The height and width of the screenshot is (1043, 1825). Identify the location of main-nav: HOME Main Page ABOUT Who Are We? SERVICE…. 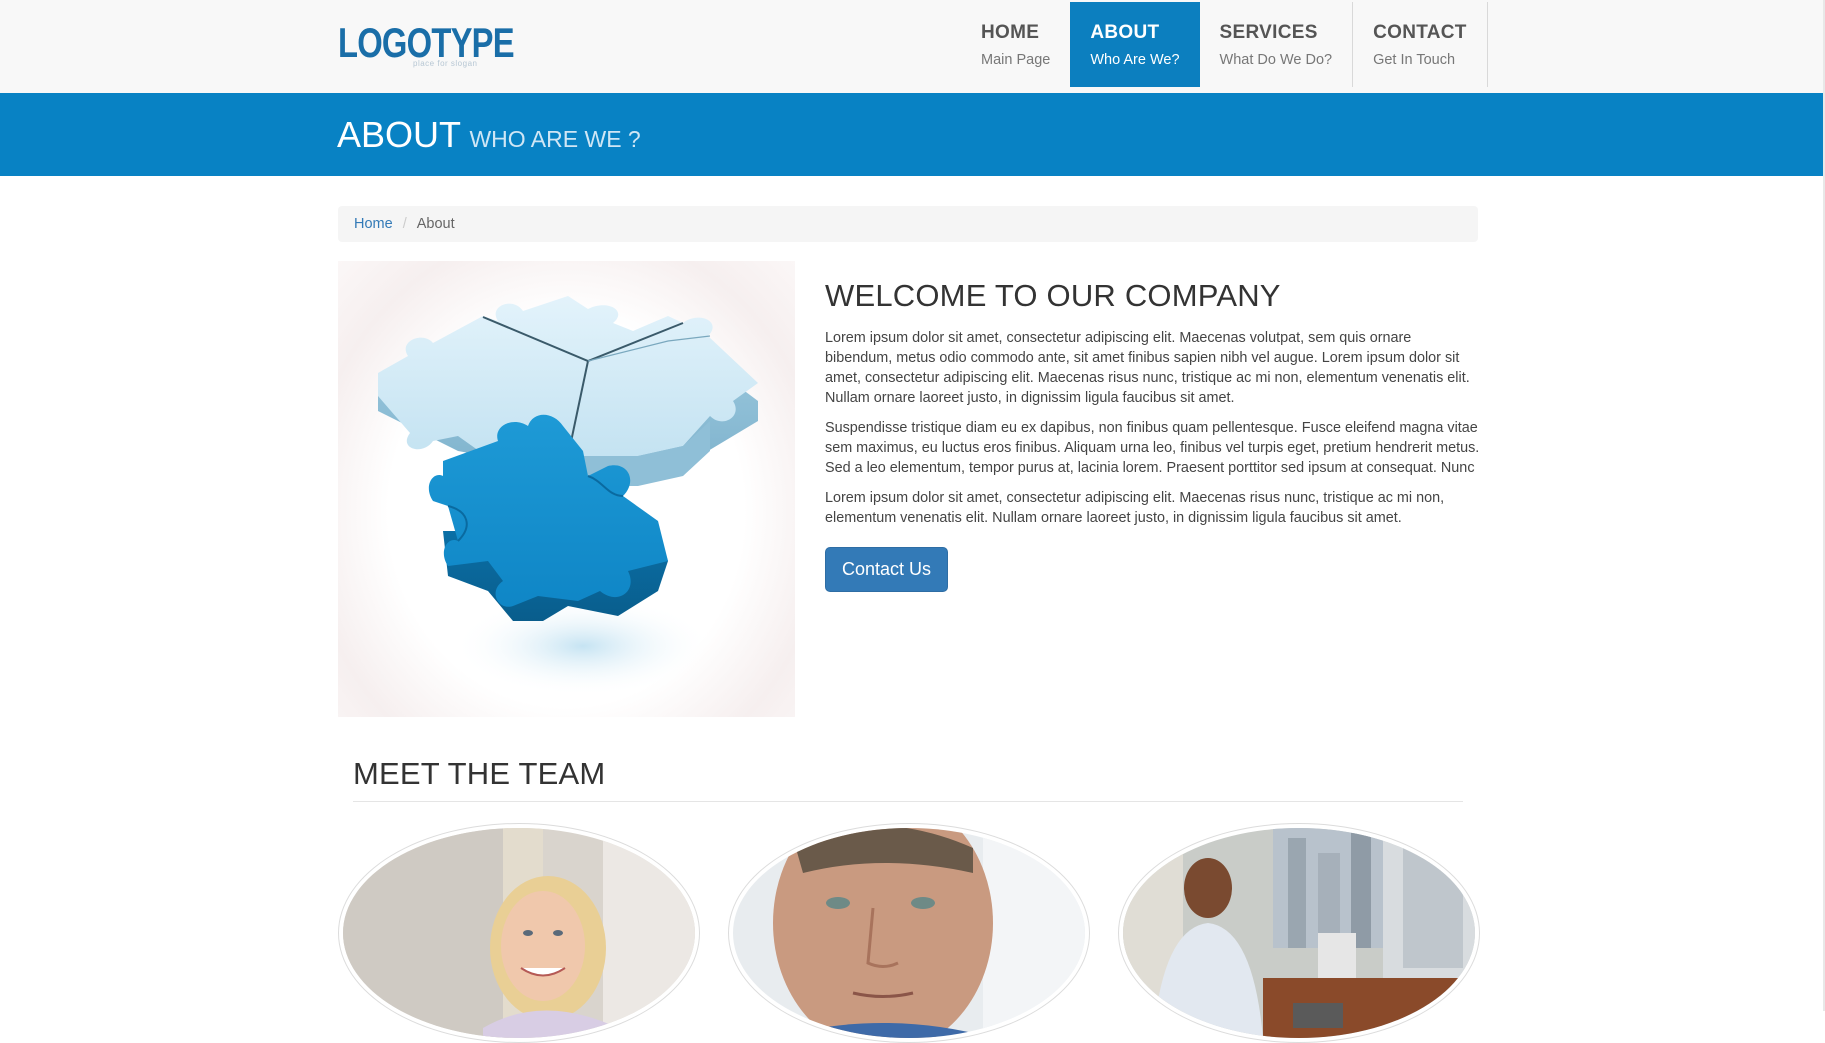
(1224, 44).